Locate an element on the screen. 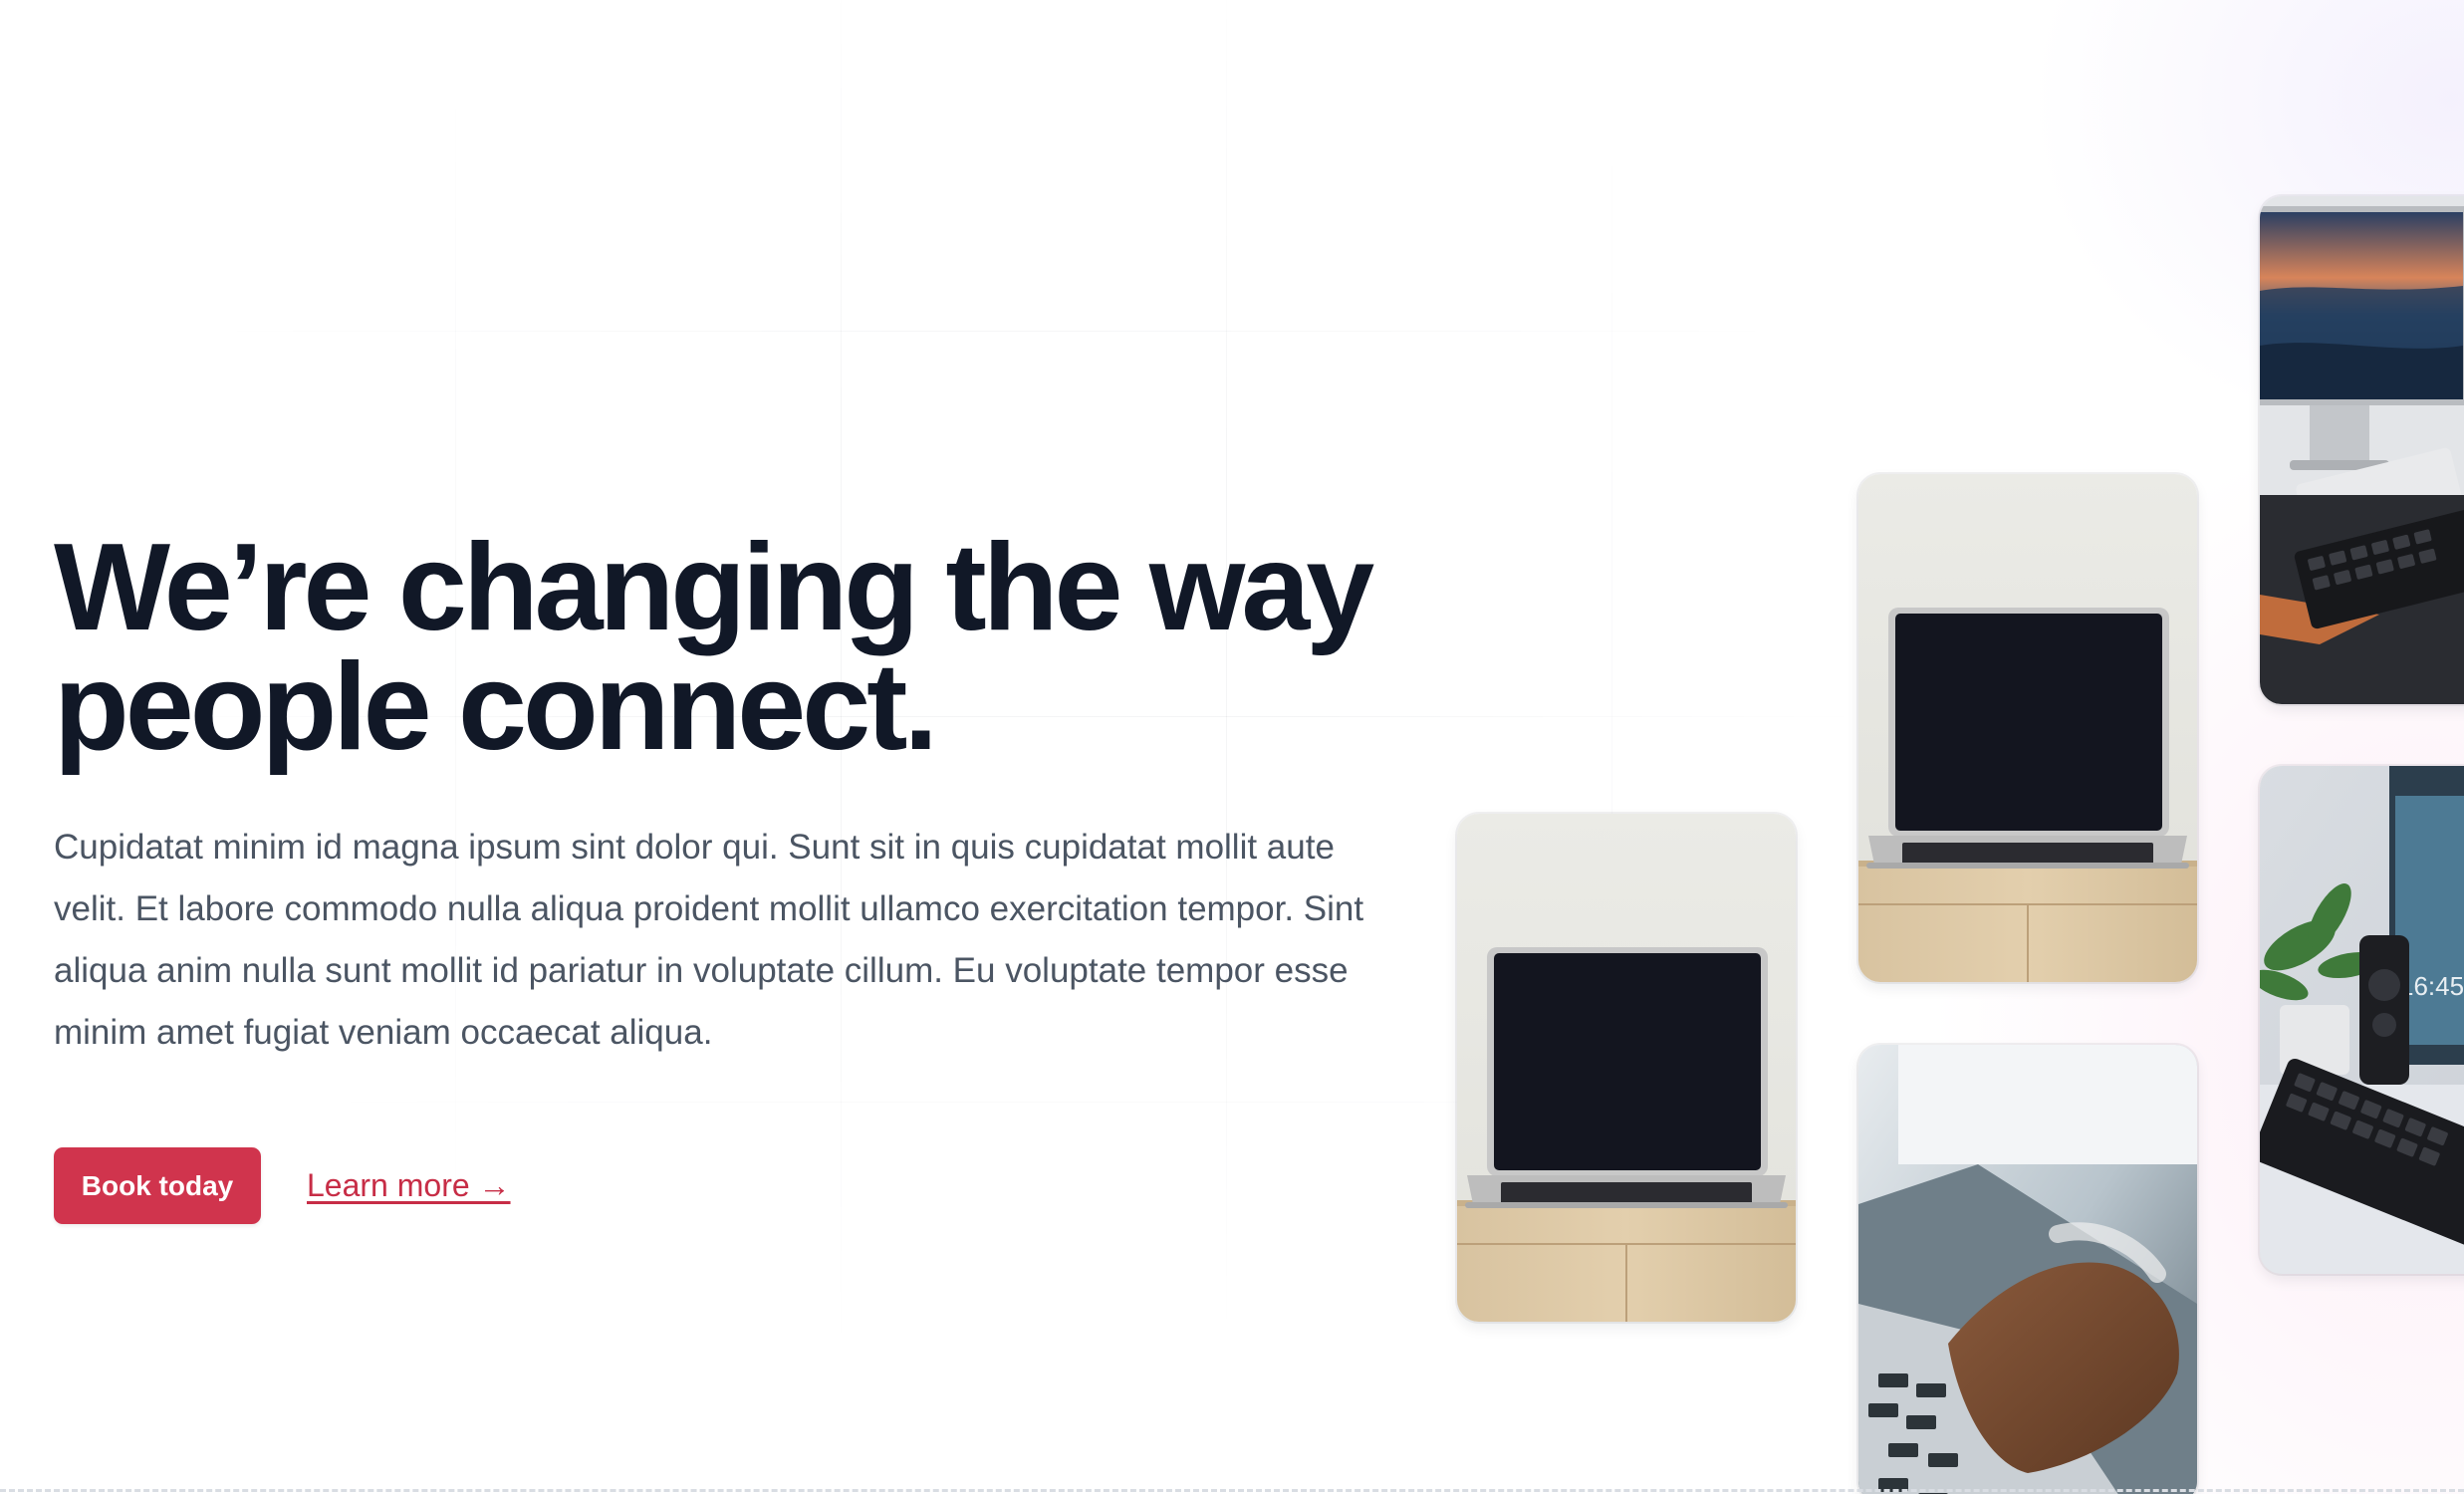 This screenshot has width=2464, height=1494. hero-actions: Book today Learn more → is located at coordinates (741, 1186).